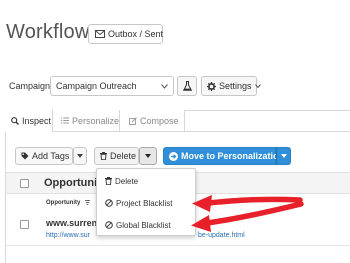 This screenshot has width=350, height=263. What do you see at coordinates (136, 34) in the screenshot?
I see `outbox-sent-label: Outbox / Sent` at bounding box center [136, 34].